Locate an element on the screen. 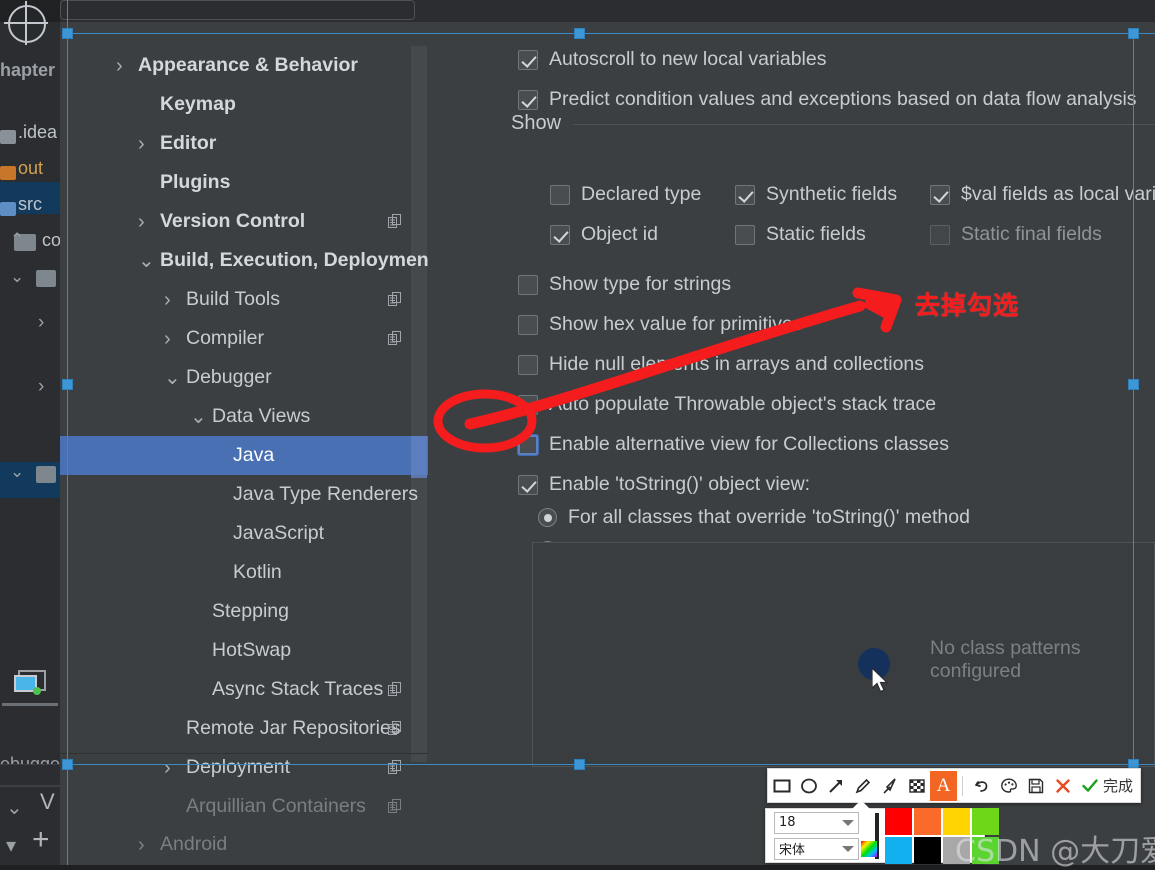 The width and height of the screenshot is (1155, 870). project-item-out: out is located at coordinates (30, 168).